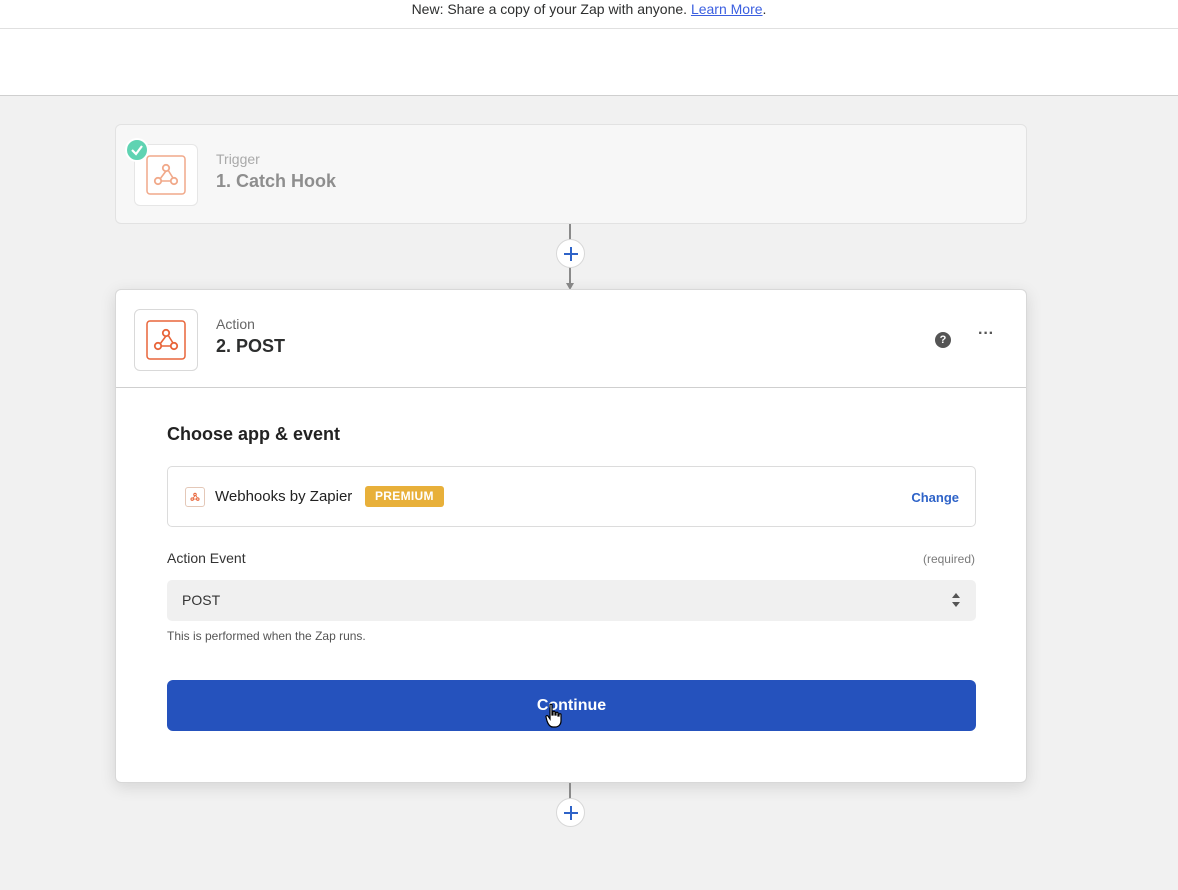 This screenshot has height=890, width=1178. I want to click on selected-app-row: Webhooks by Zapier PREMIUM Change, so click(571, 496).